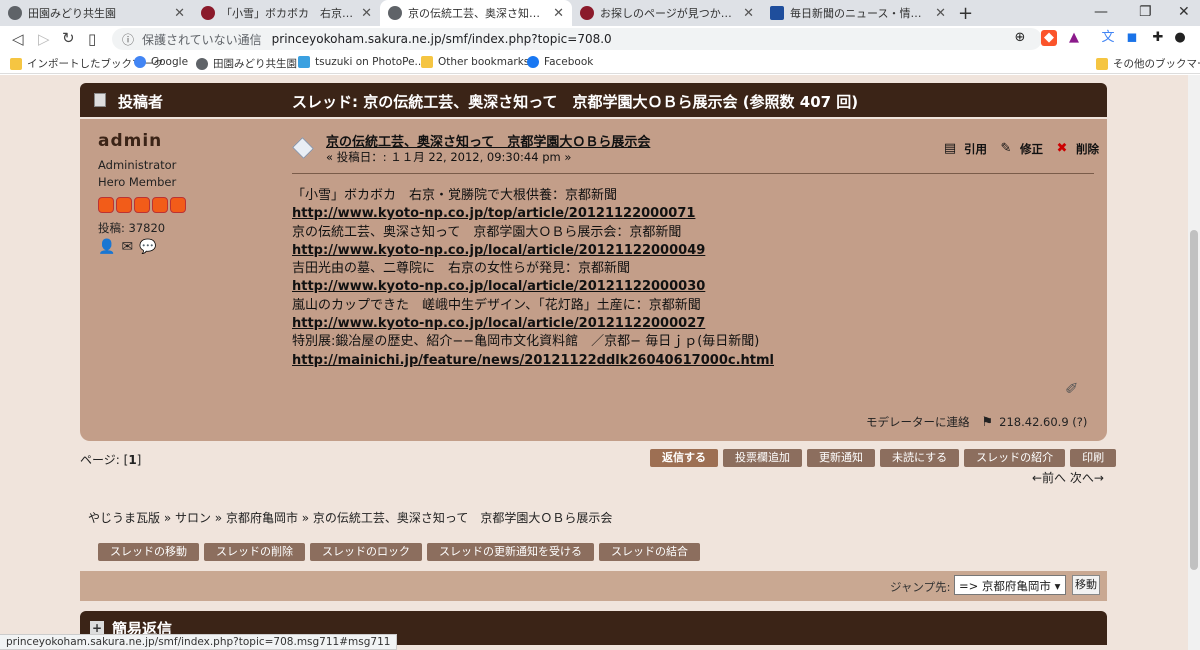 This screenshot has height=650, width=1200. What do you see at coordinates (366, 552) in the screenshot?
I see `lock-topic-button: スレッドのロック` at bounding box center [366, 552].